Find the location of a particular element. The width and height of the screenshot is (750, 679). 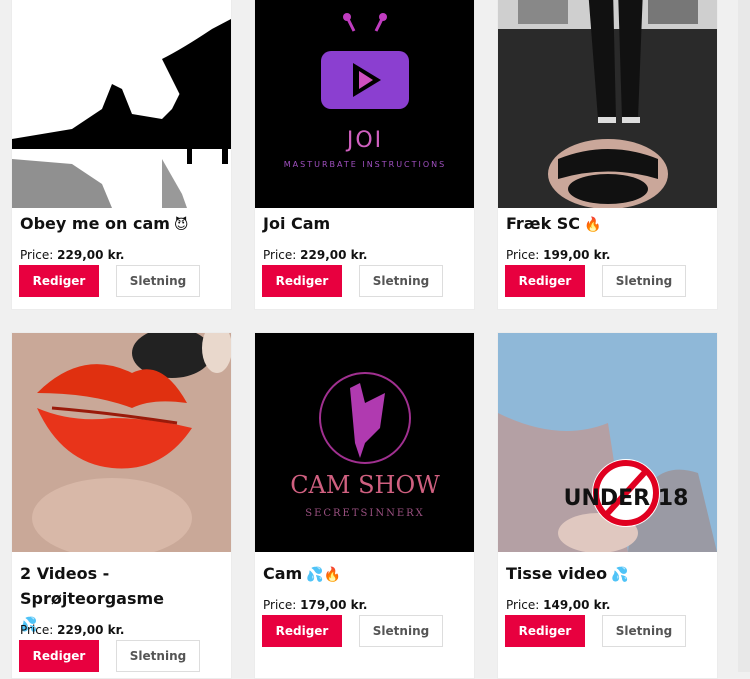

product-price: Price: 199,00 kr. is located at coordinates (558, 255).